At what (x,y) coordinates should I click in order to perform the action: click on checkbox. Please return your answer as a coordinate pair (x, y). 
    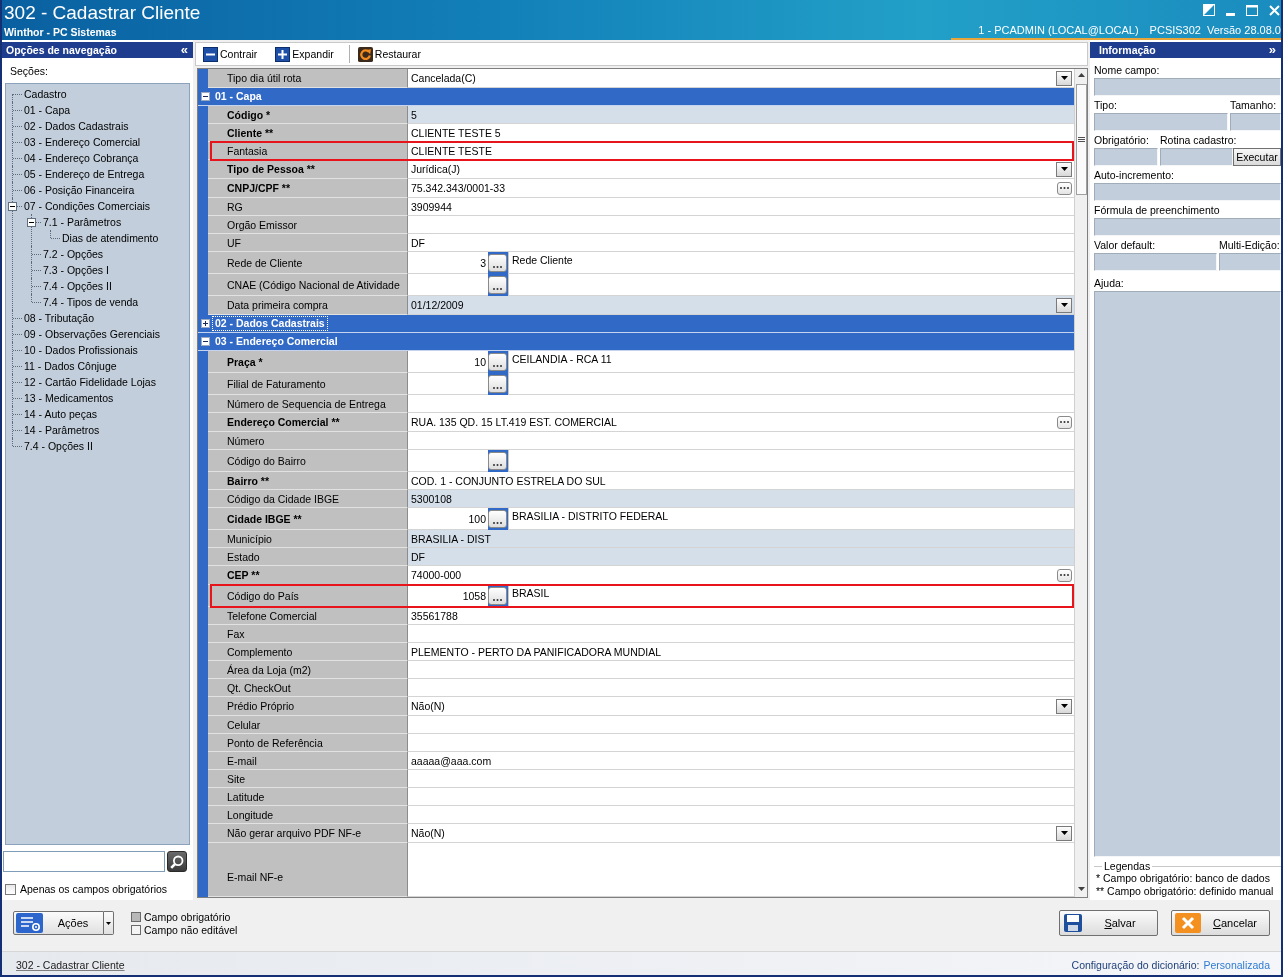
    Looking at the image, I should click on (10, 889).